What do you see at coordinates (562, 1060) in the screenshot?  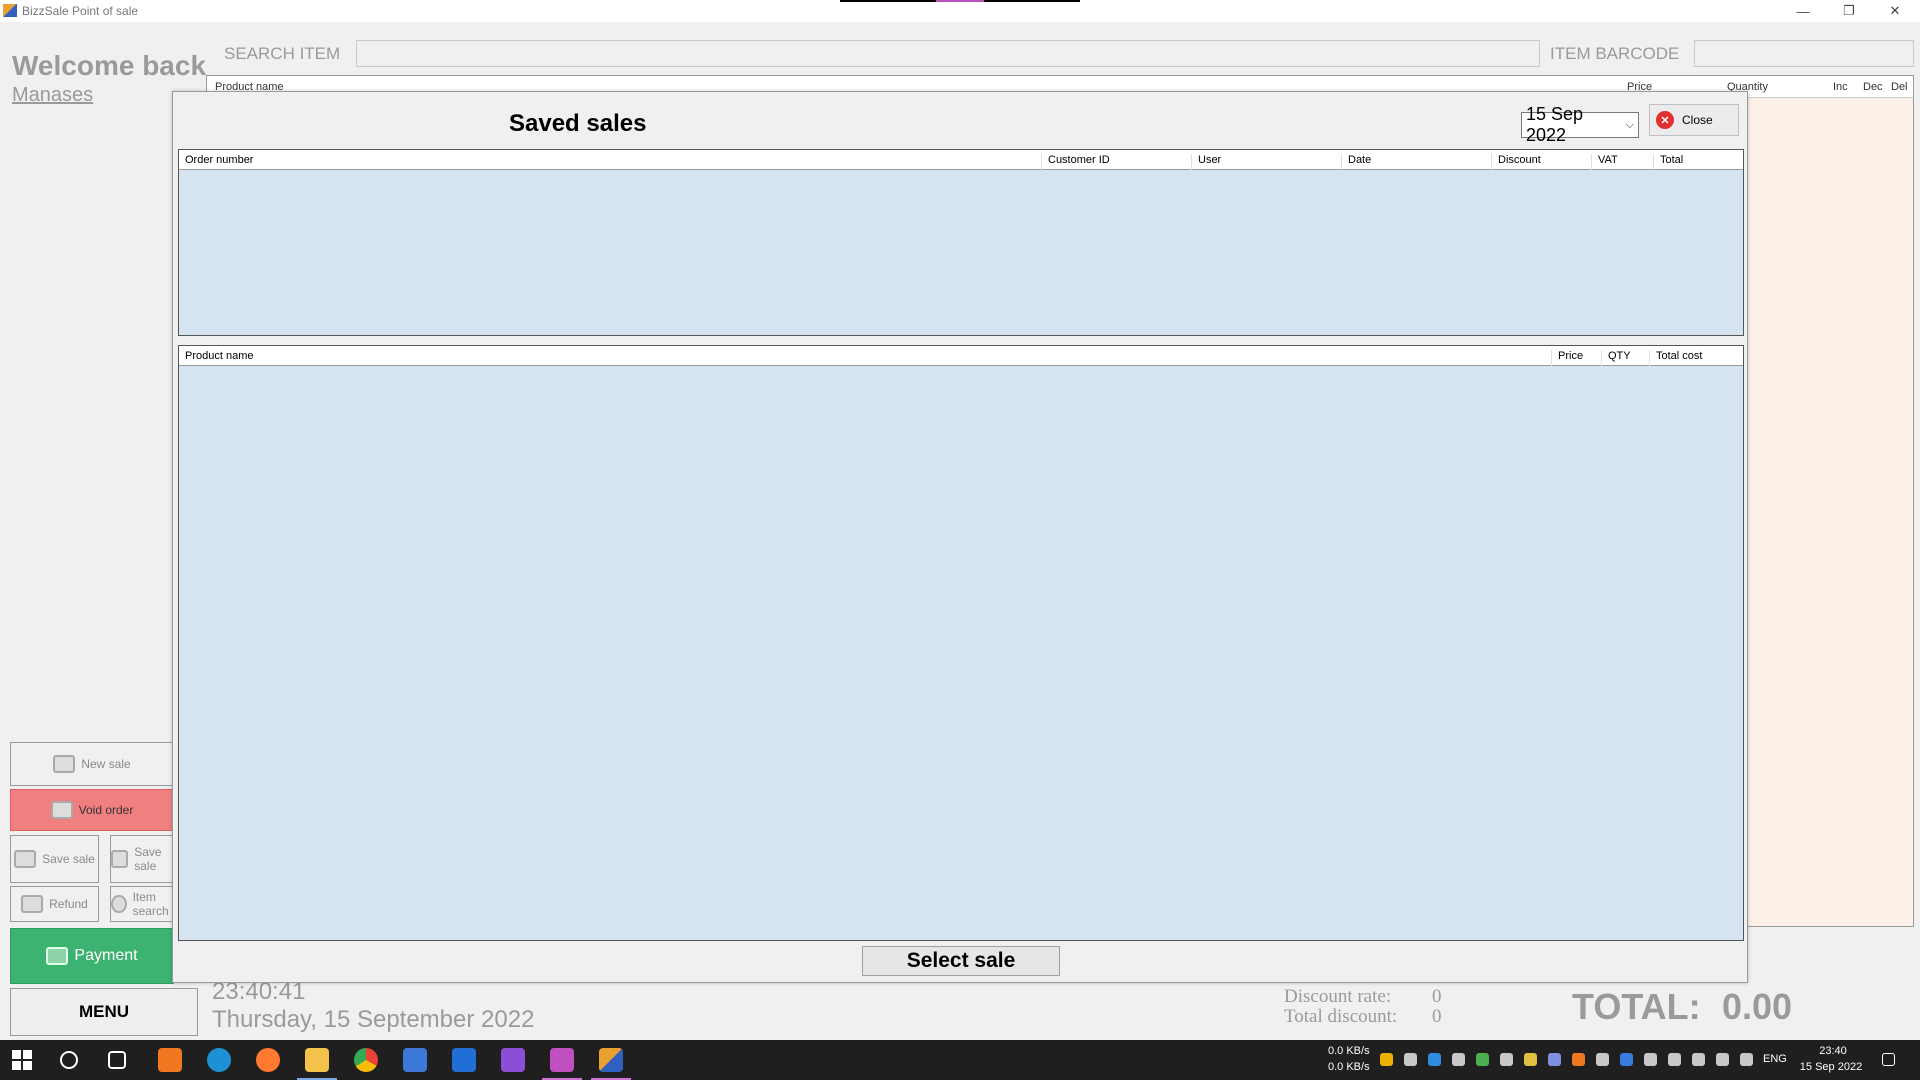 I see `pos-app-icon` at bounding box center [562, 1060].